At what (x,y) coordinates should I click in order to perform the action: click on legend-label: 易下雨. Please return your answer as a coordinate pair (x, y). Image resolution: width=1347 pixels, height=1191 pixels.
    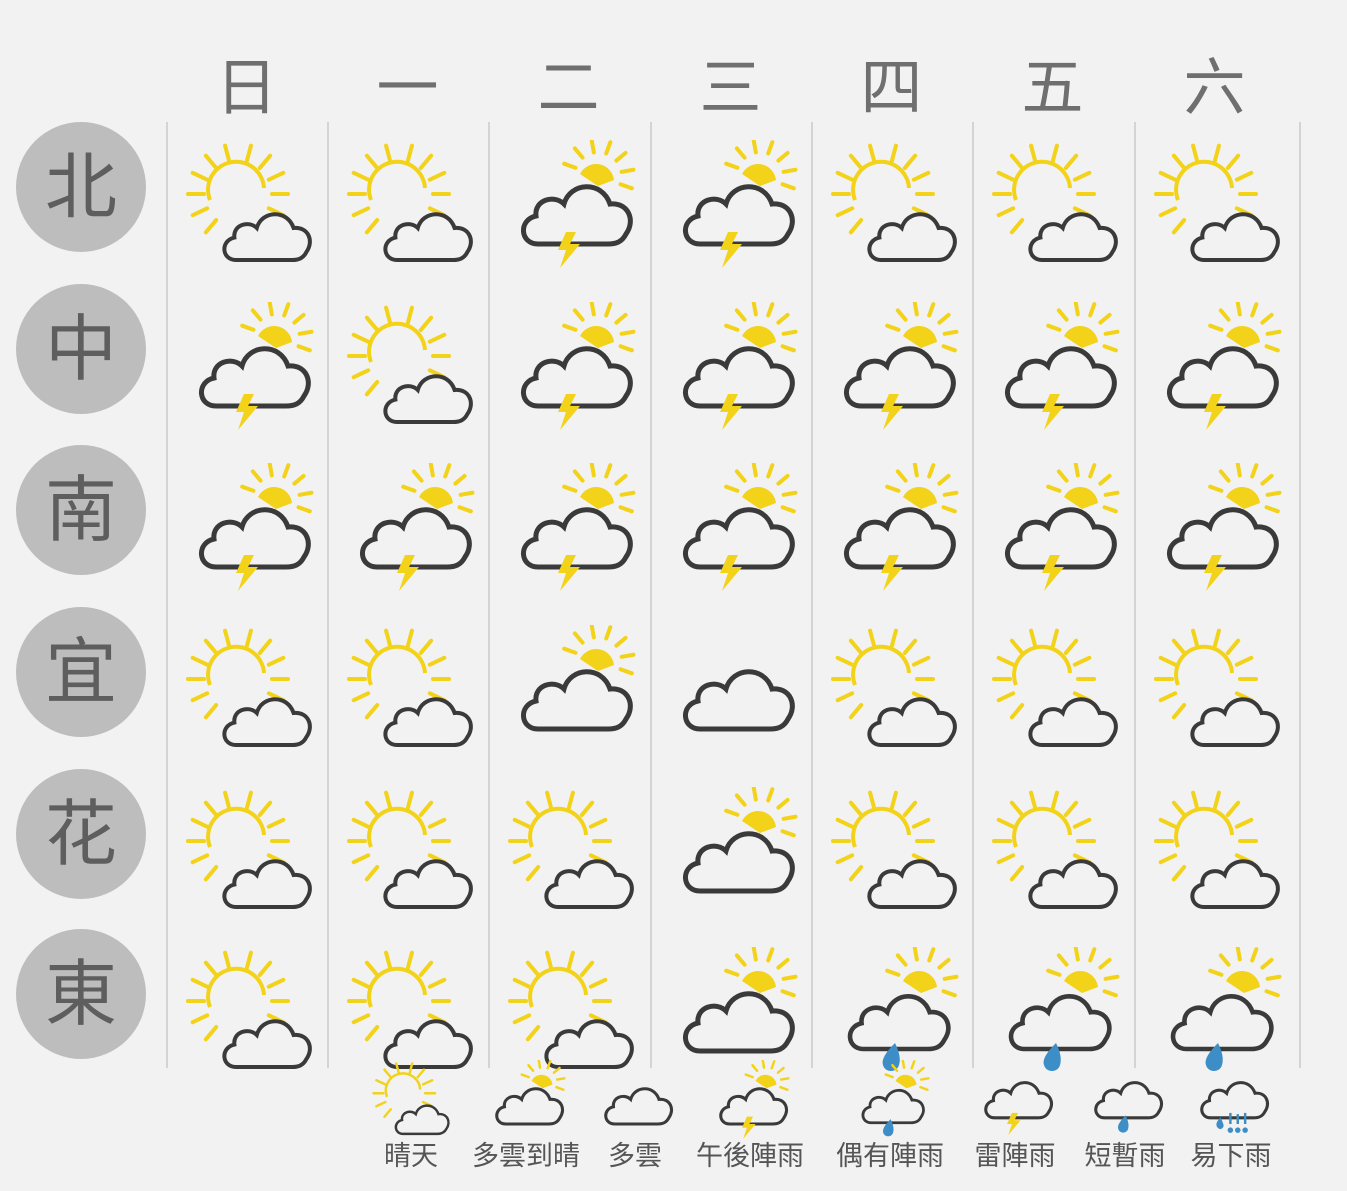
    Looking at the image, I should click on (1231, 1156).